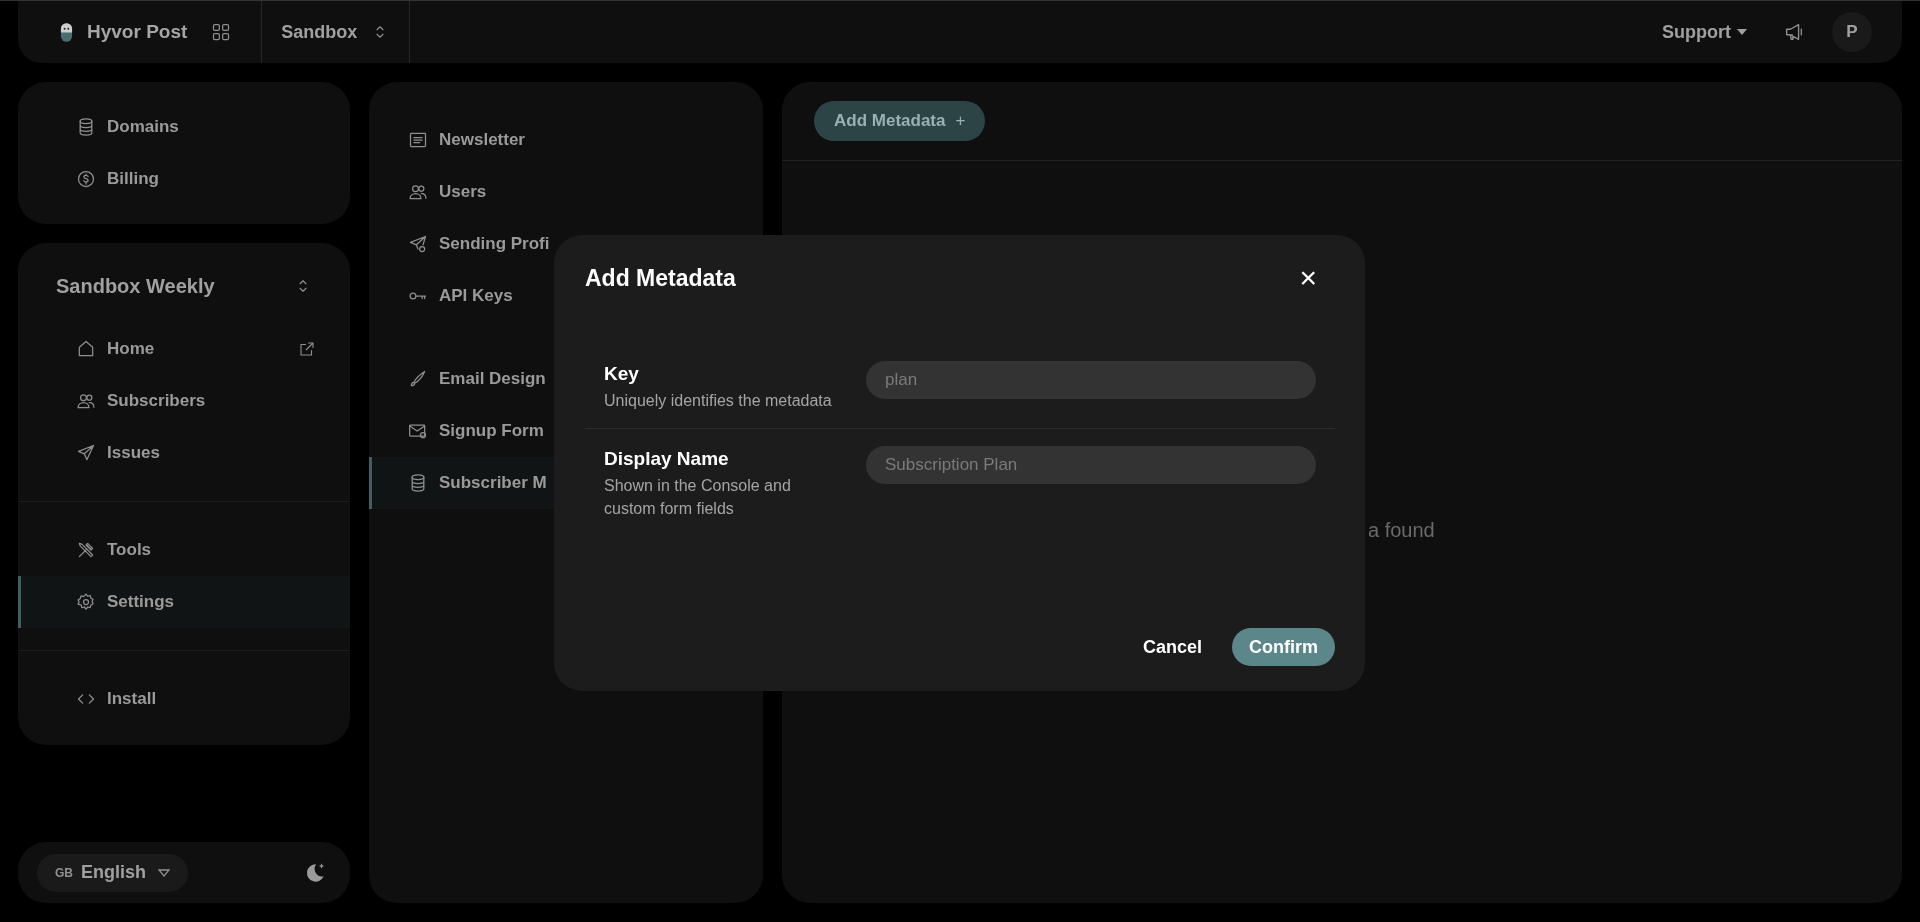 The image size is (1920, 922). I want to click on modal-title: Add Metadata, so click(660, 278).